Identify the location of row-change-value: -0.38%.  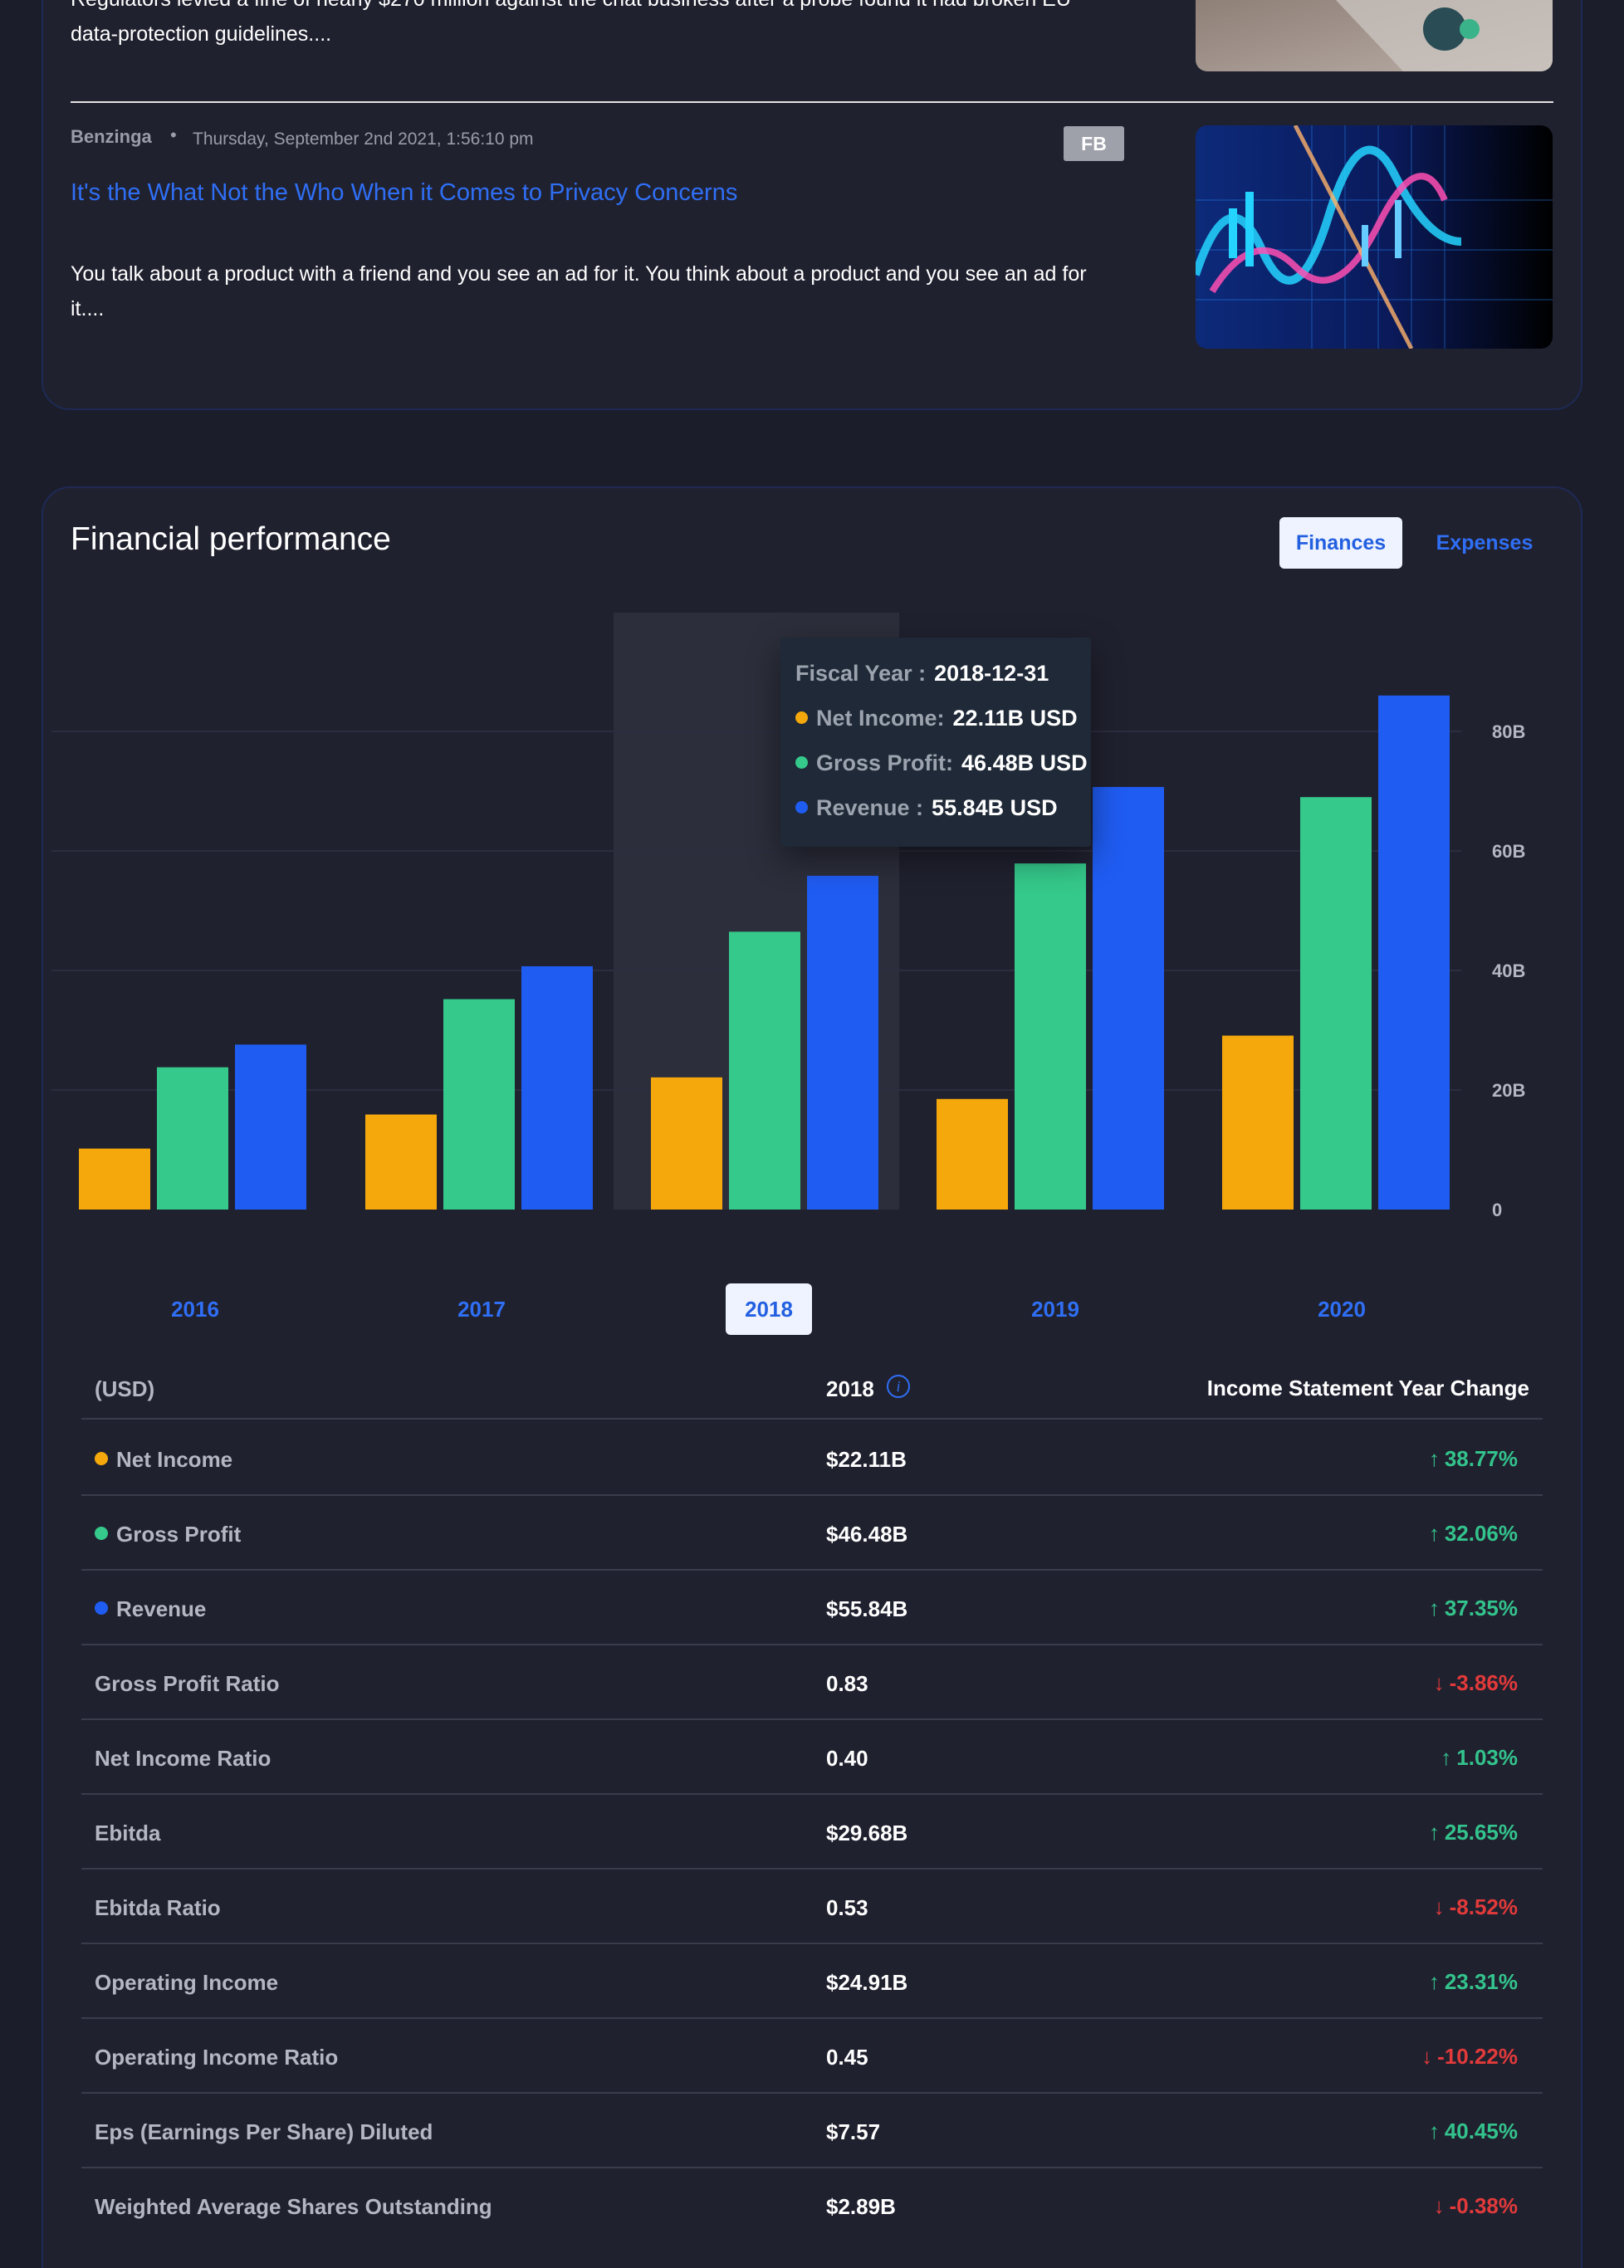
(1483, 2205).